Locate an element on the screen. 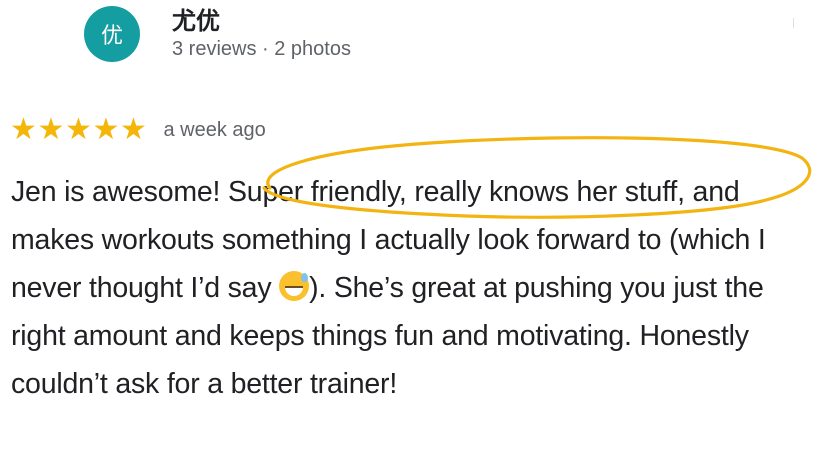  reviewer-header: 优 尤优 3 reviews · 2 photos is located at coordinates (217, 34).